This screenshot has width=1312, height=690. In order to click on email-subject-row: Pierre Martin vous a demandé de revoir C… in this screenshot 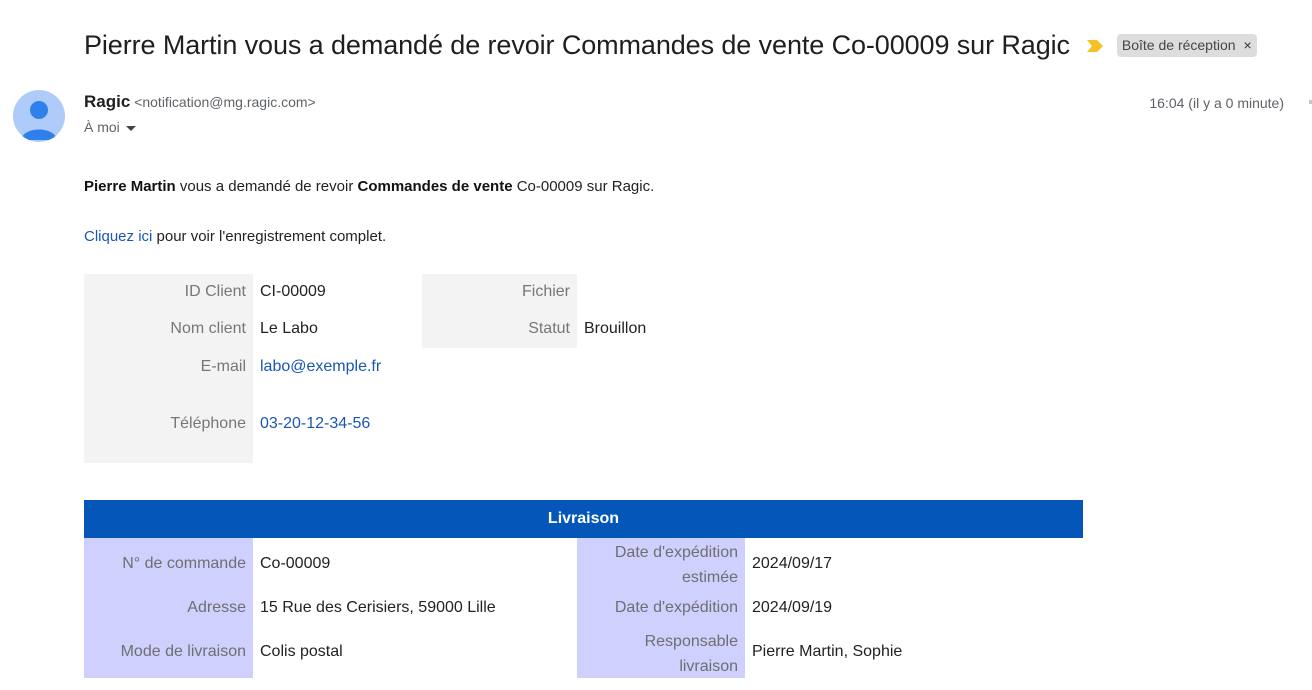, I will do `click(670, 45)`.